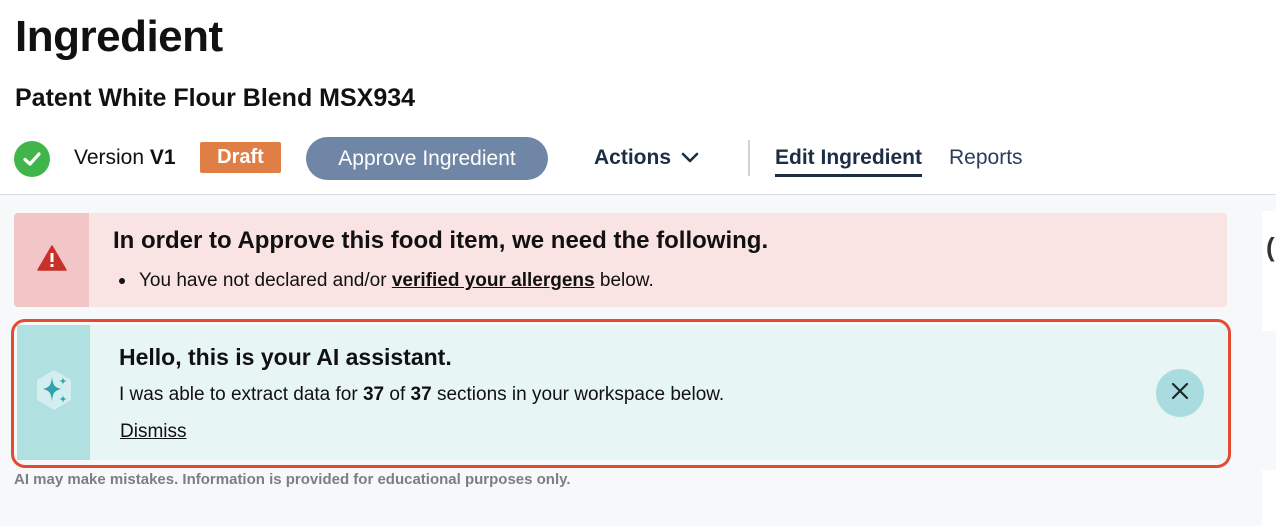  I want to click on ingredient-name: Patent White Flour Blend MSX934, so click(215, 98).